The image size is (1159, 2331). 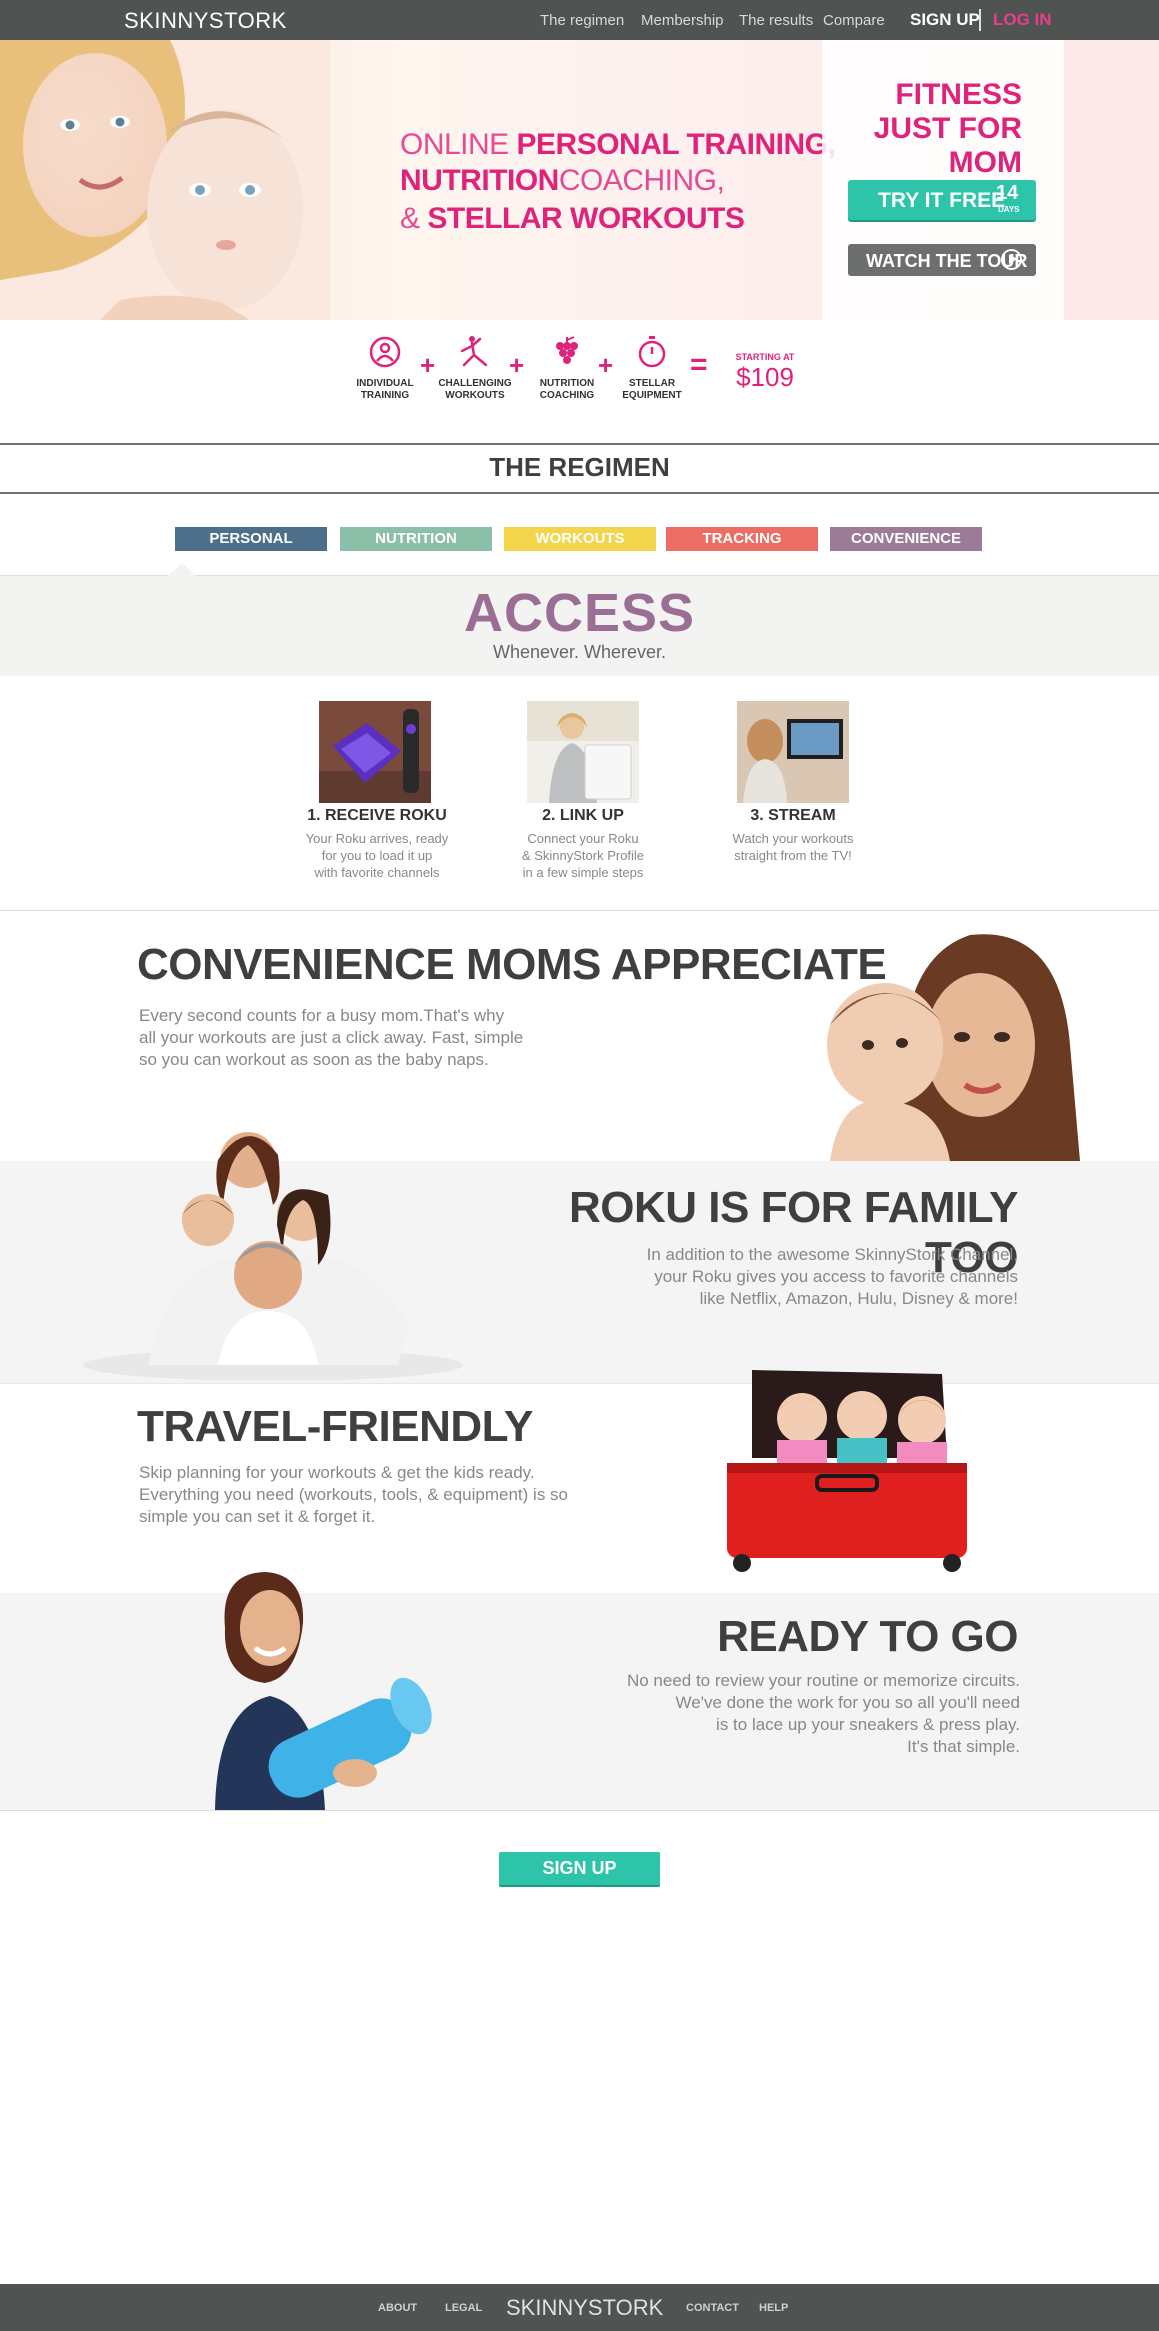 What do you see at coordinates (580, 539) in the screenshot?
I see `tab-workouts: WORKOUTS` at bounding box center [580, 539].